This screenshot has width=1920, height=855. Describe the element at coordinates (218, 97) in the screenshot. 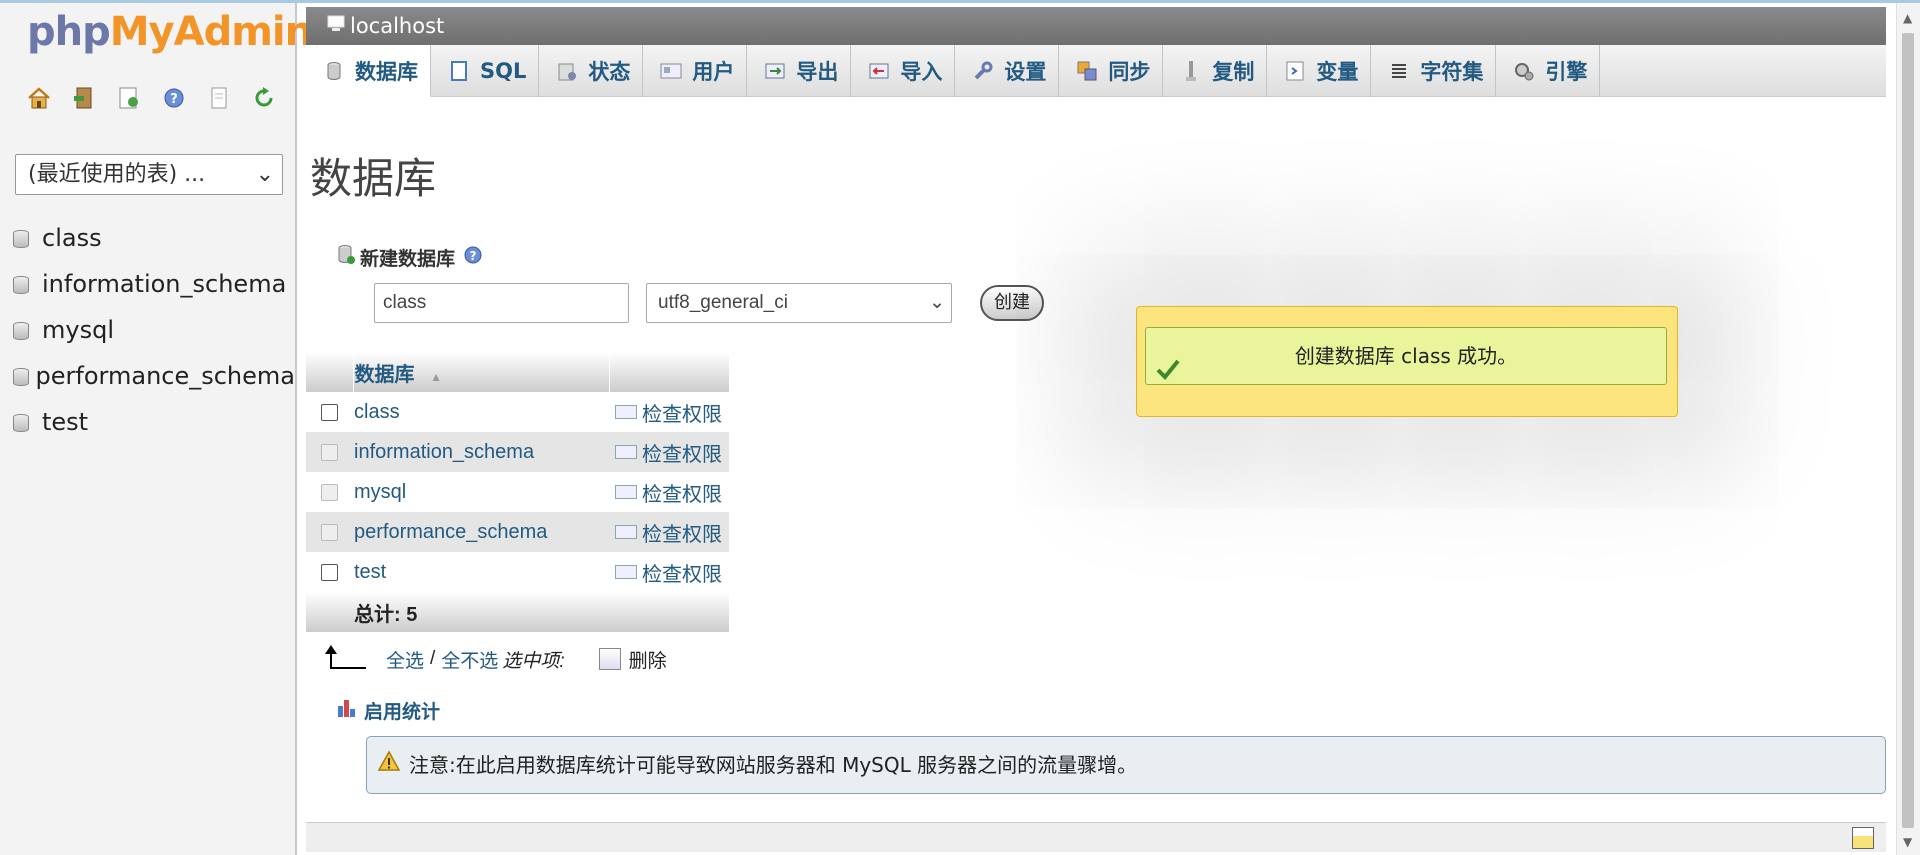

I see `docs-icon` at that location.